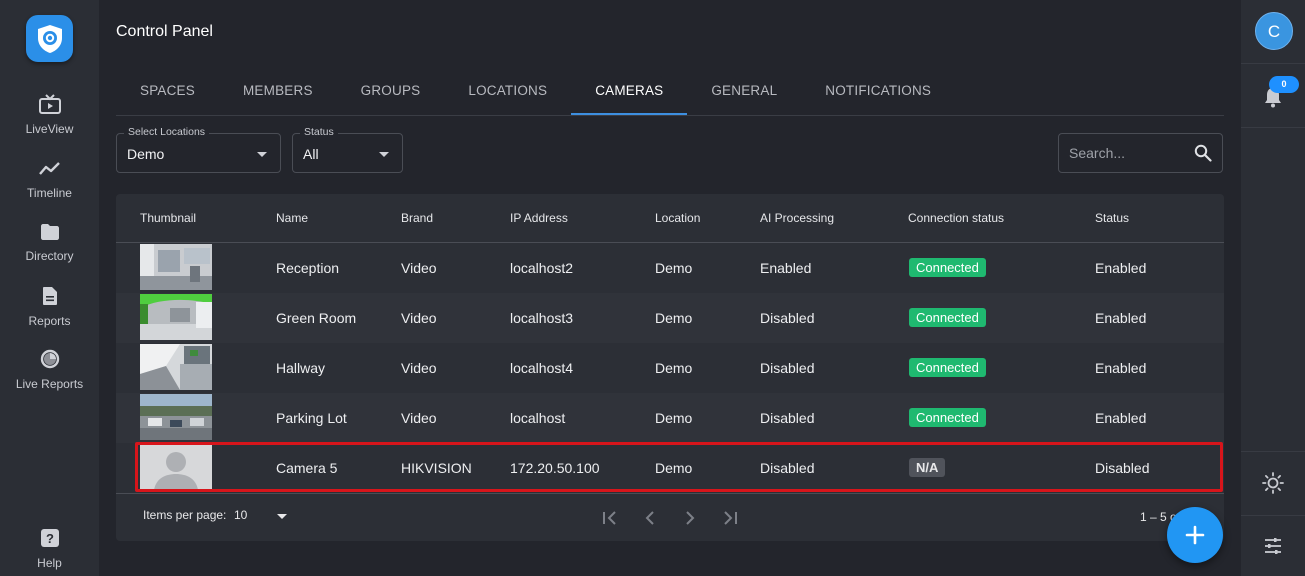 Image resolution: width=1305 pixels, height=576 pixels. Describe the element at coordinates (730, 518) in the screenshot. I see `last-page-icon` at that location.